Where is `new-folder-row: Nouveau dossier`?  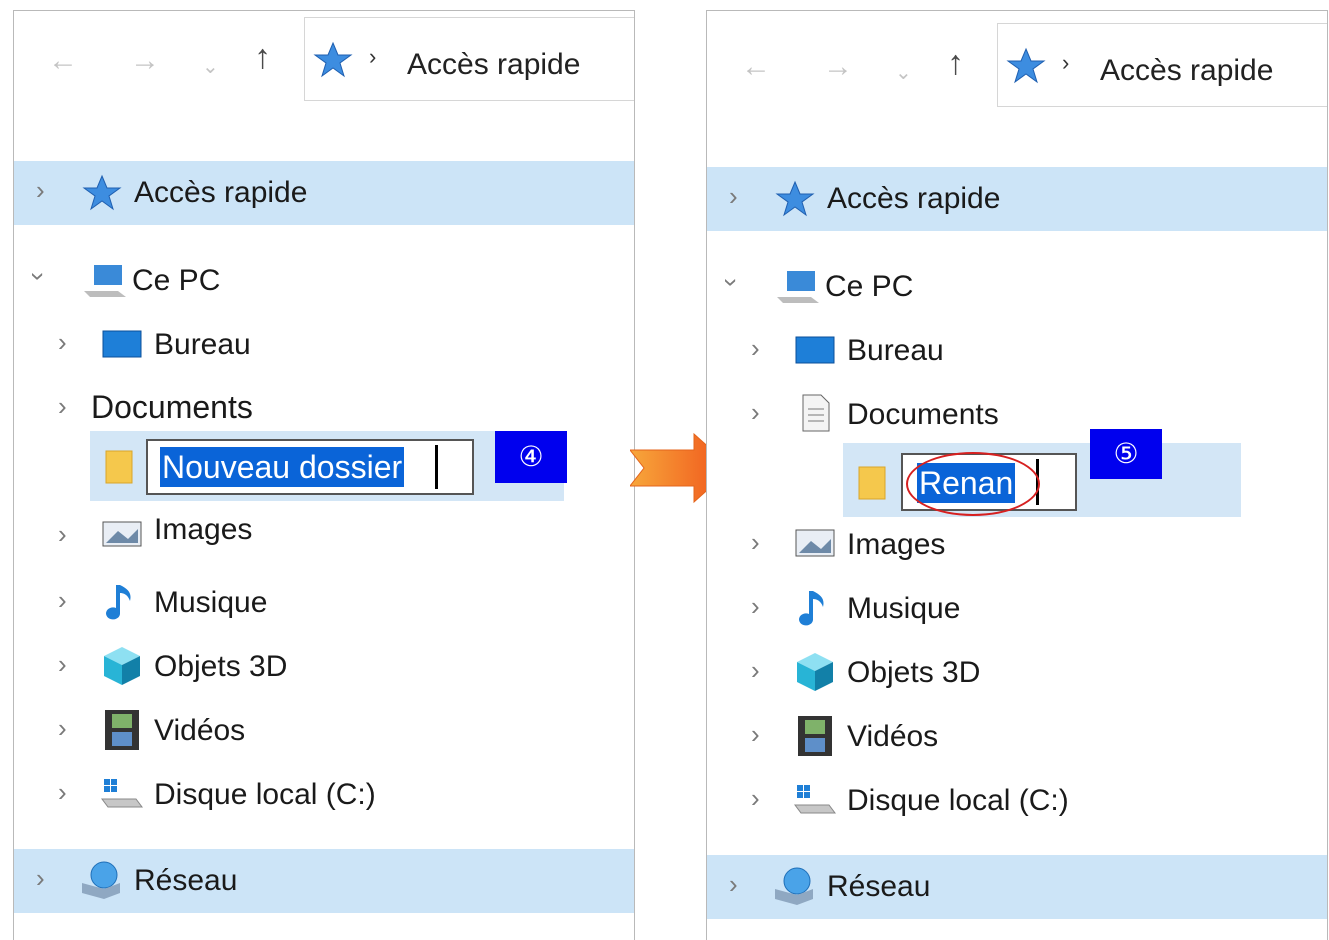
new-folder-row: Nouveau dossier is located at coordinates (327, 466).